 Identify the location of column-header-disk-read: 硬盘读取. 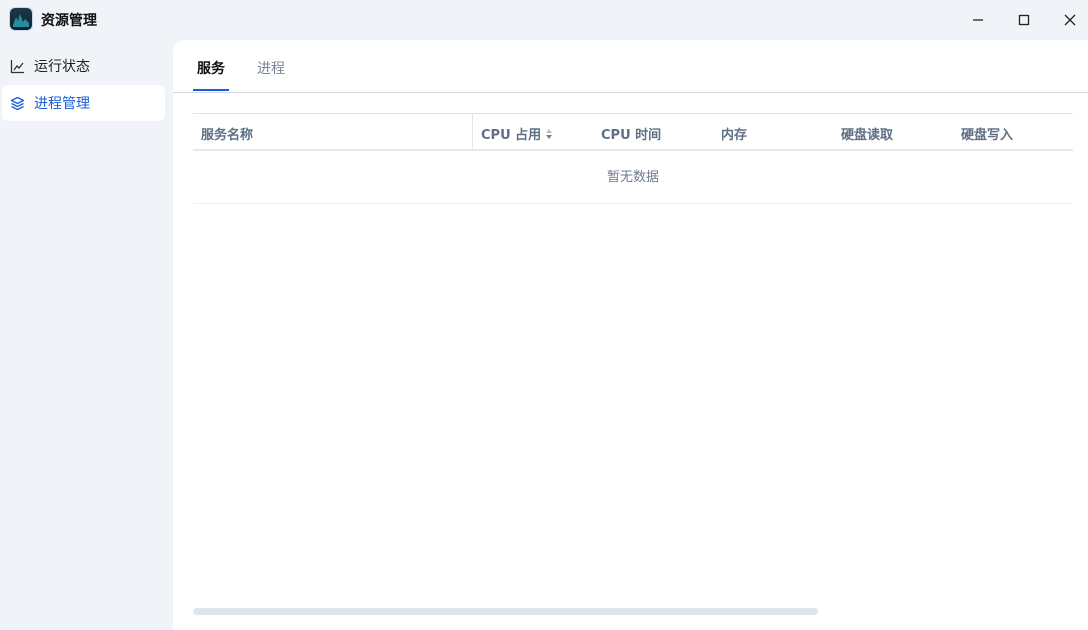
(867, 133).